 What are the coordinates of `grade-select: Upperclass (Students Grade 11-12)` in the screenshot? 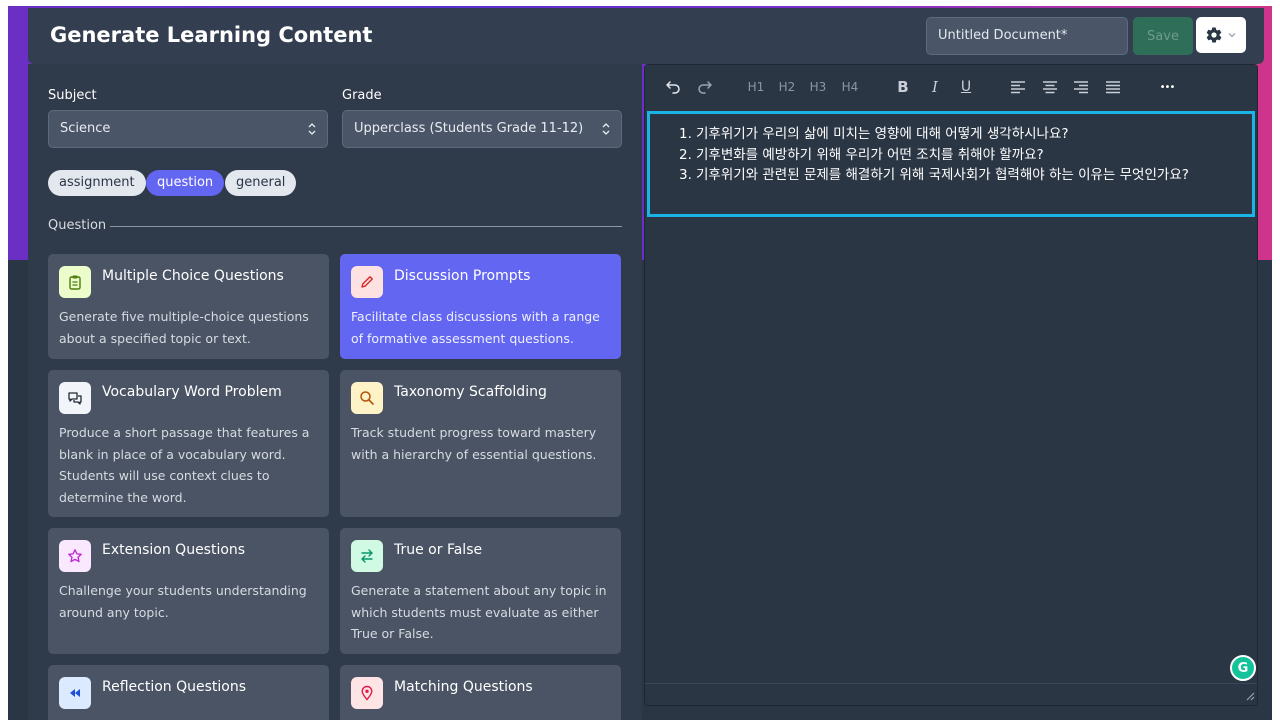 It's located at (482, 129).